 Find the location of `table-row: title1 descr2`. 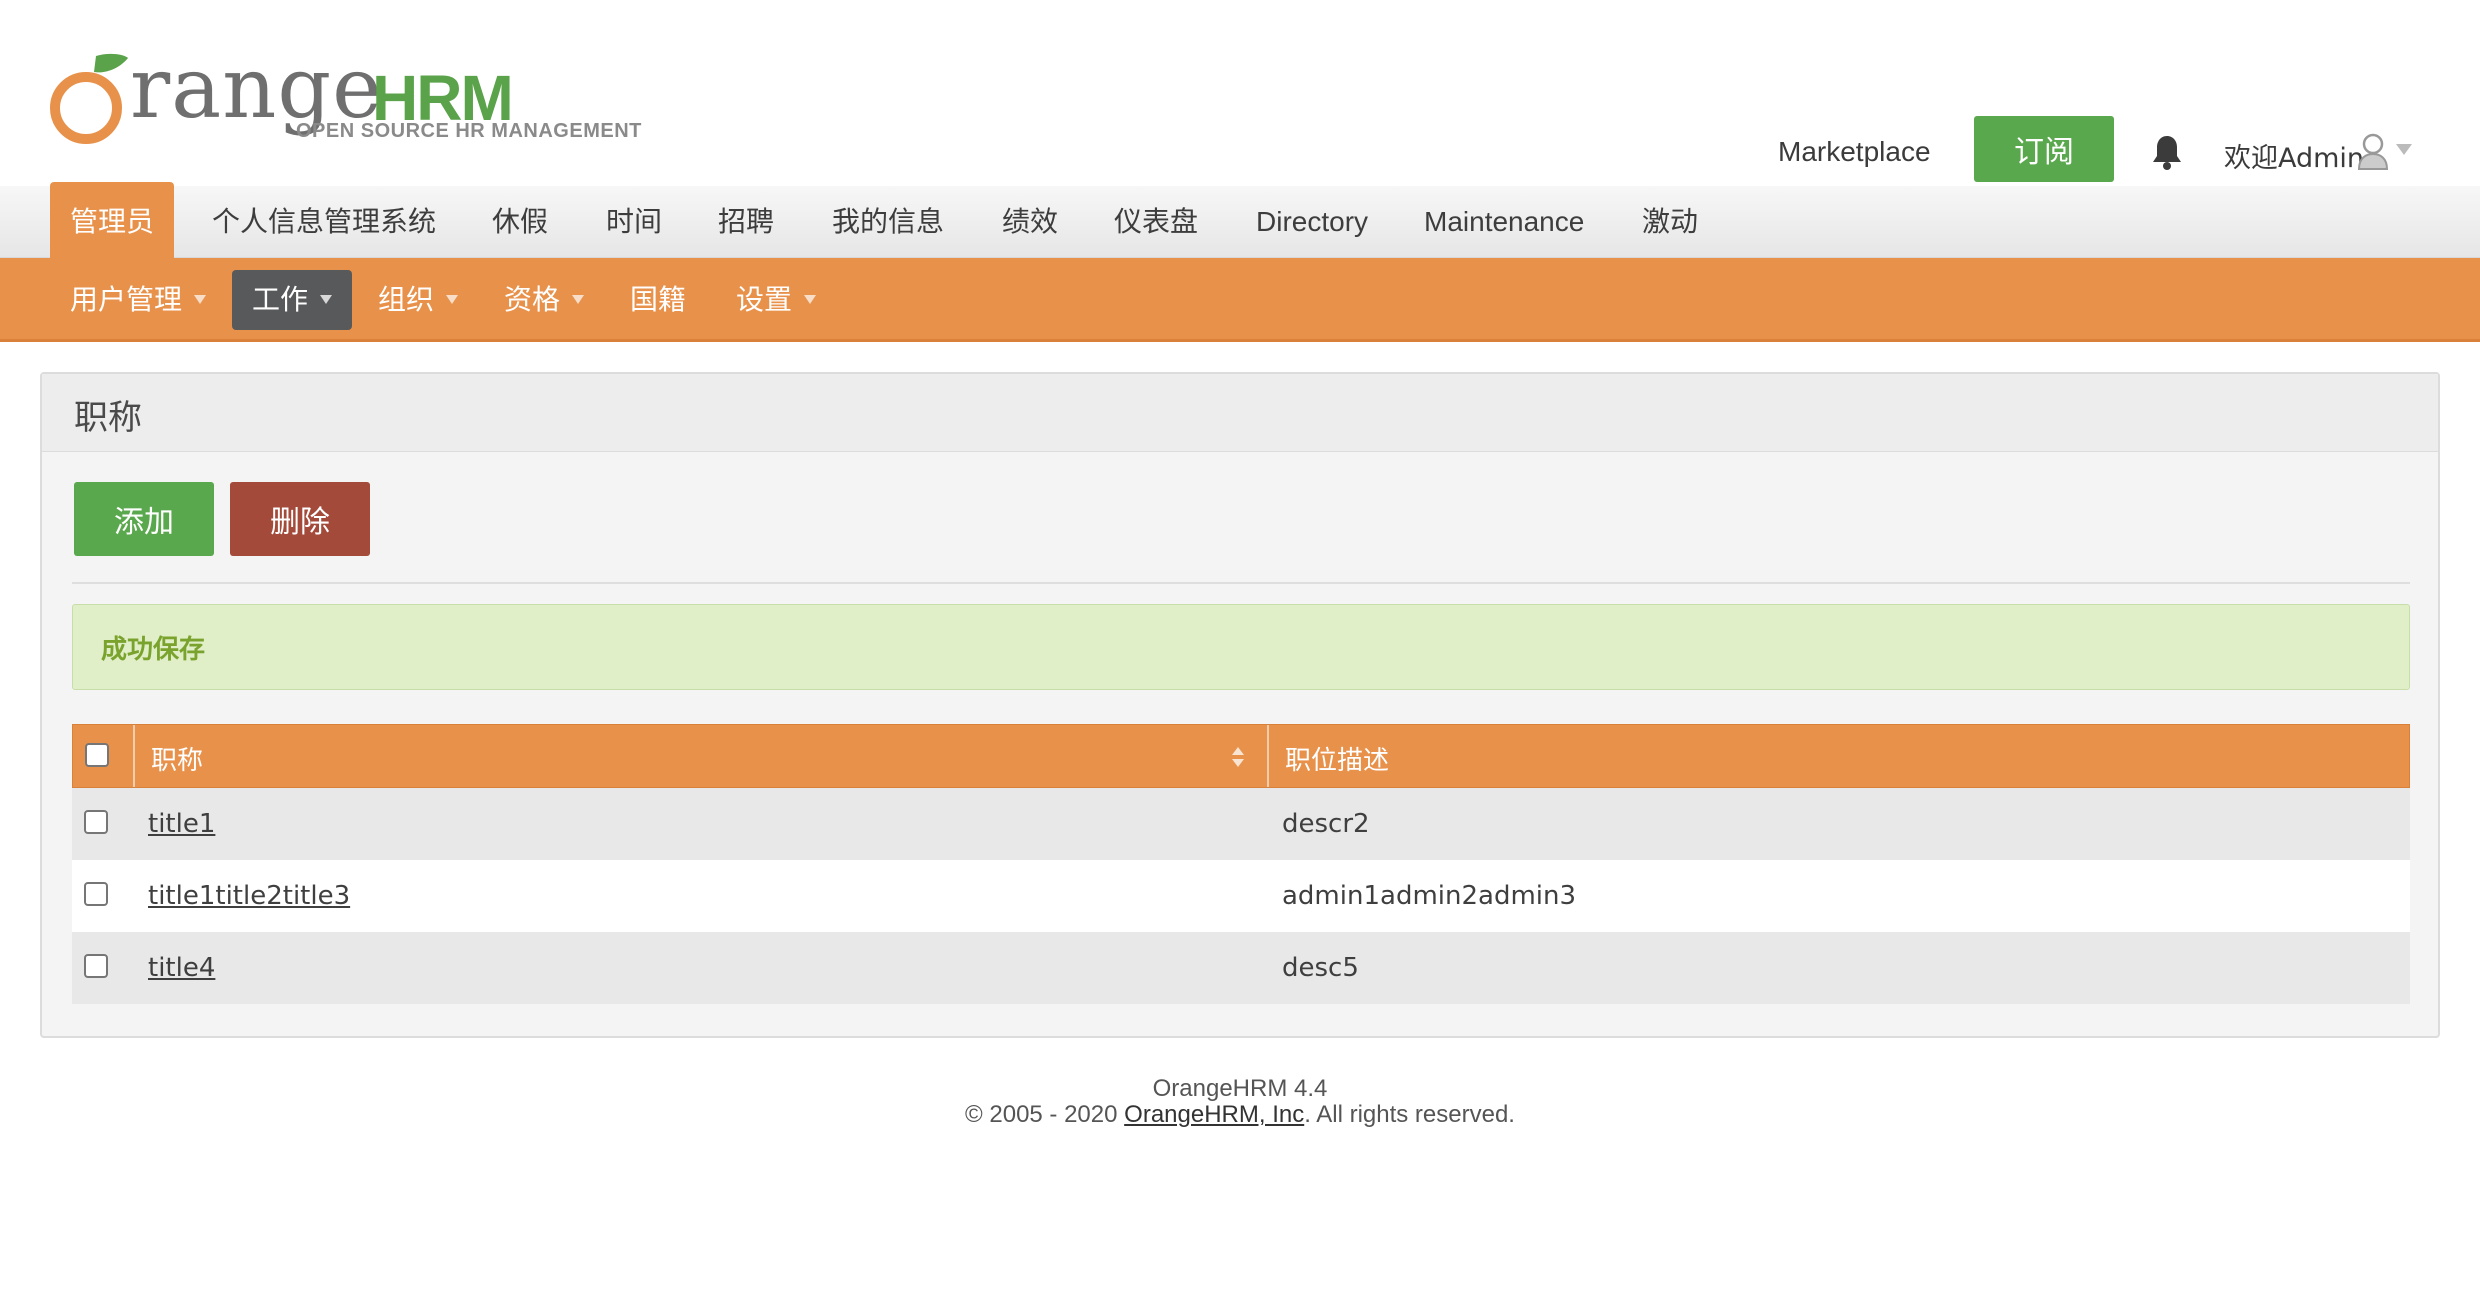

table-row: title1 descr2 is located at coordinates (1241, 824).